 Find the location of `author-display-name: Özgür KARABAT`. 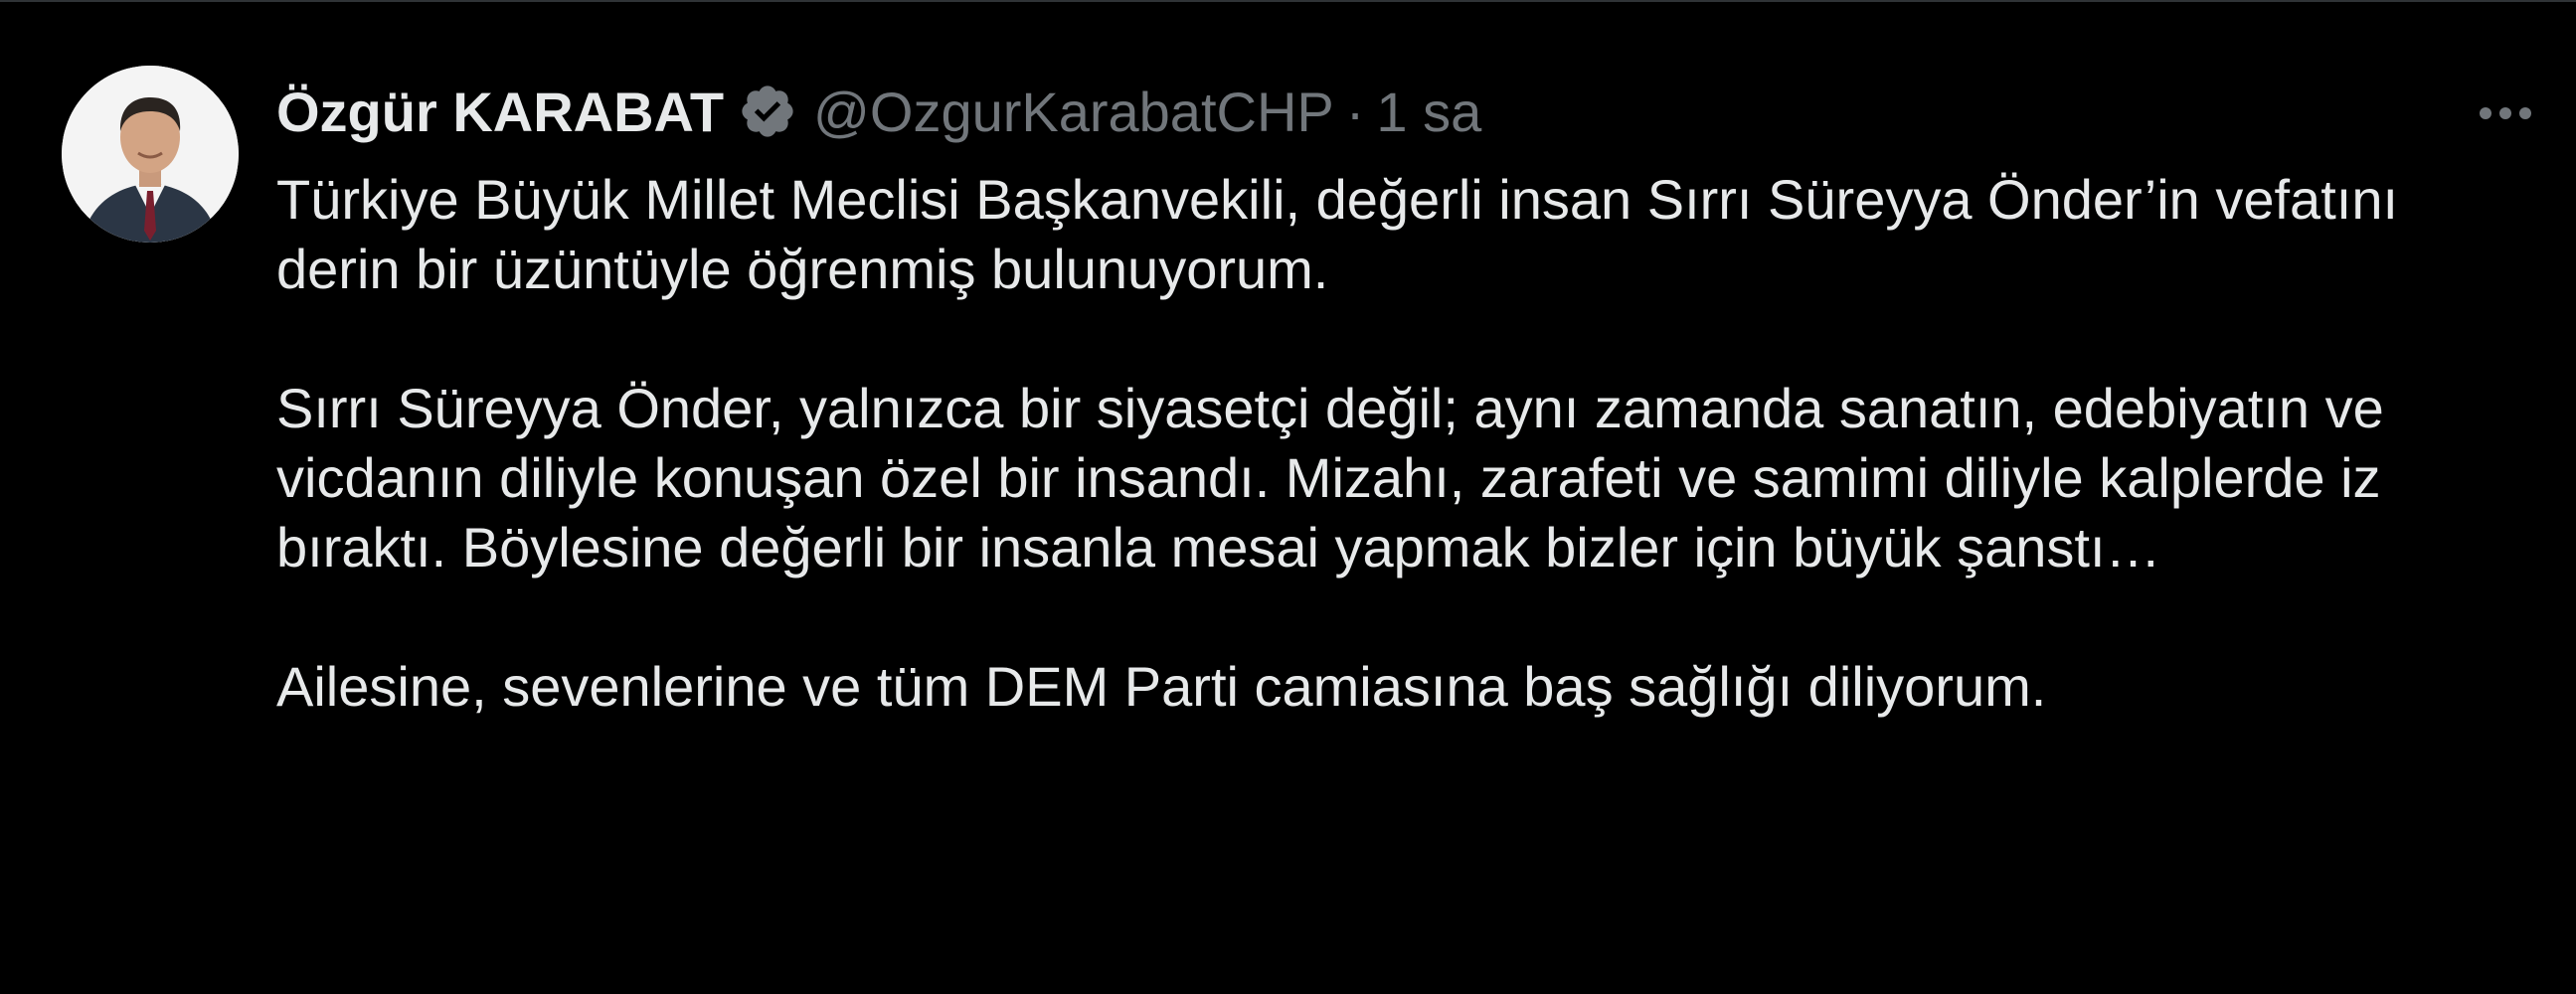

author-display-name: Özgür KARABAT is located at coordinates (500, 112).